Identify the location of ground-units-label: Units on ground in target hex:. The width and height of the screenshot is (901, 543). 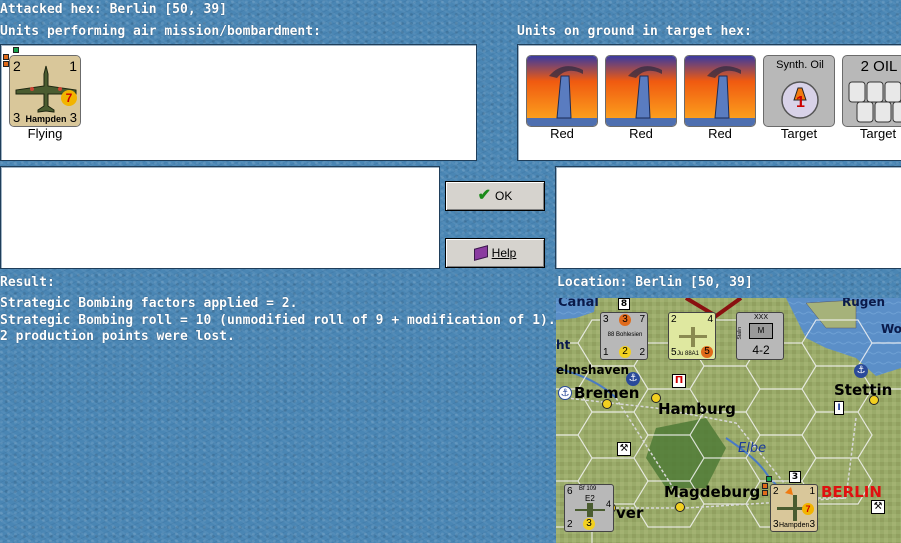
(634, 31).